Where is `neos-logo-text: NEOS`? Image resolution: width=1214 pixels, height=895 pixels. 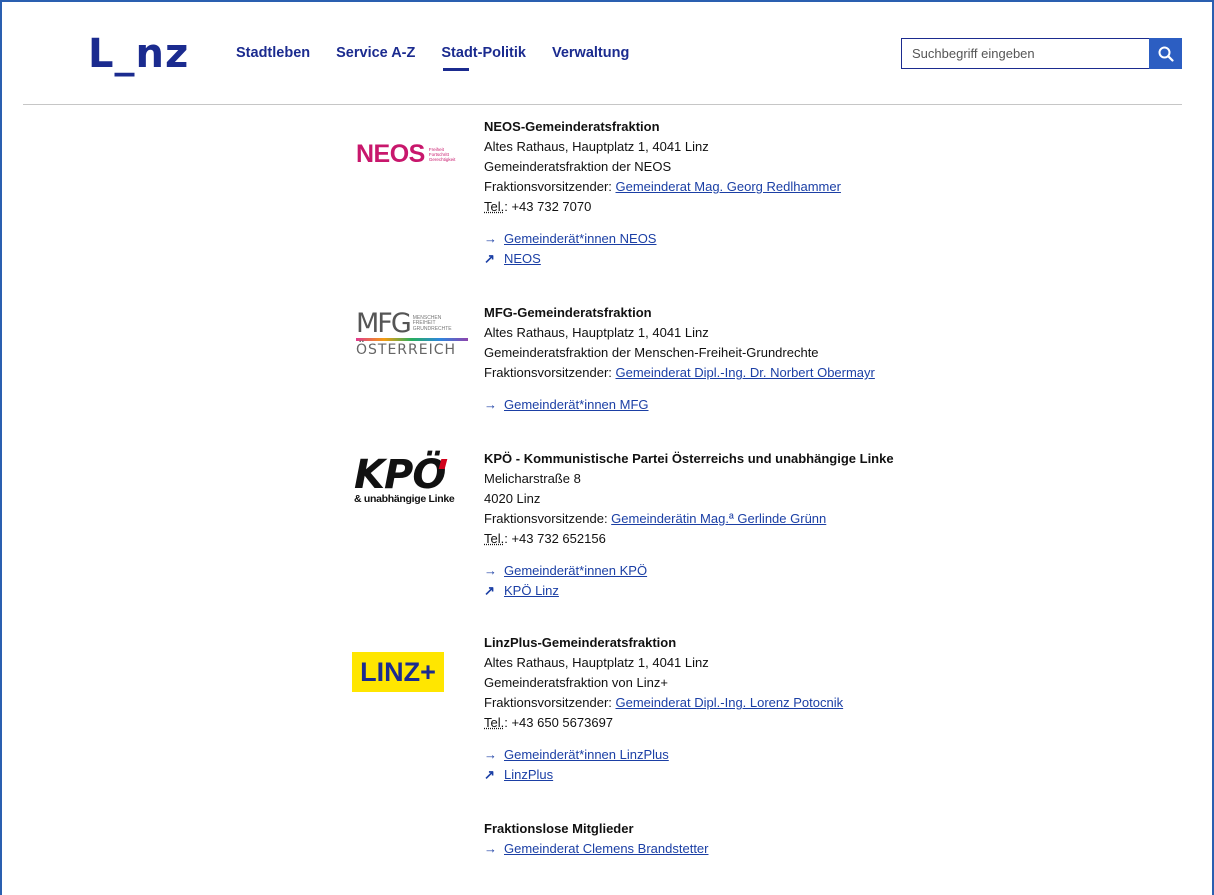 neos-logo-text: NEOS is located at coordinates (390, 154).